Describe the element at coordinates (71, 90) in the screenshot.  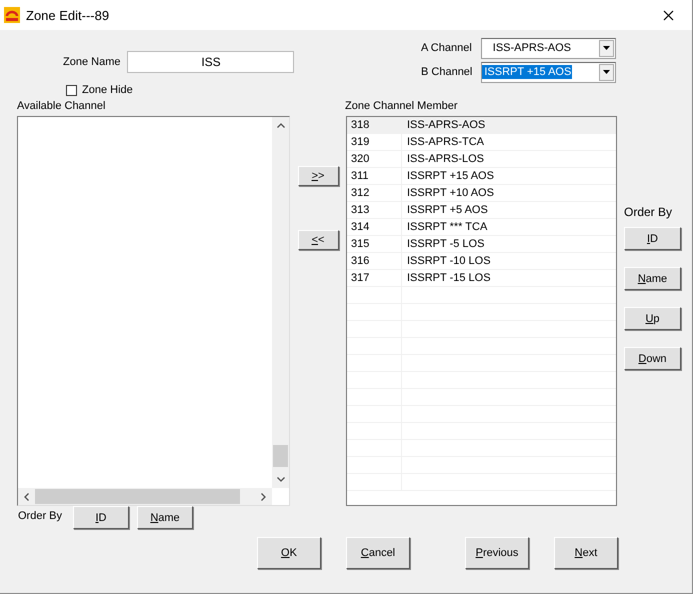
I see `zone-hide-checkbox` at that location.